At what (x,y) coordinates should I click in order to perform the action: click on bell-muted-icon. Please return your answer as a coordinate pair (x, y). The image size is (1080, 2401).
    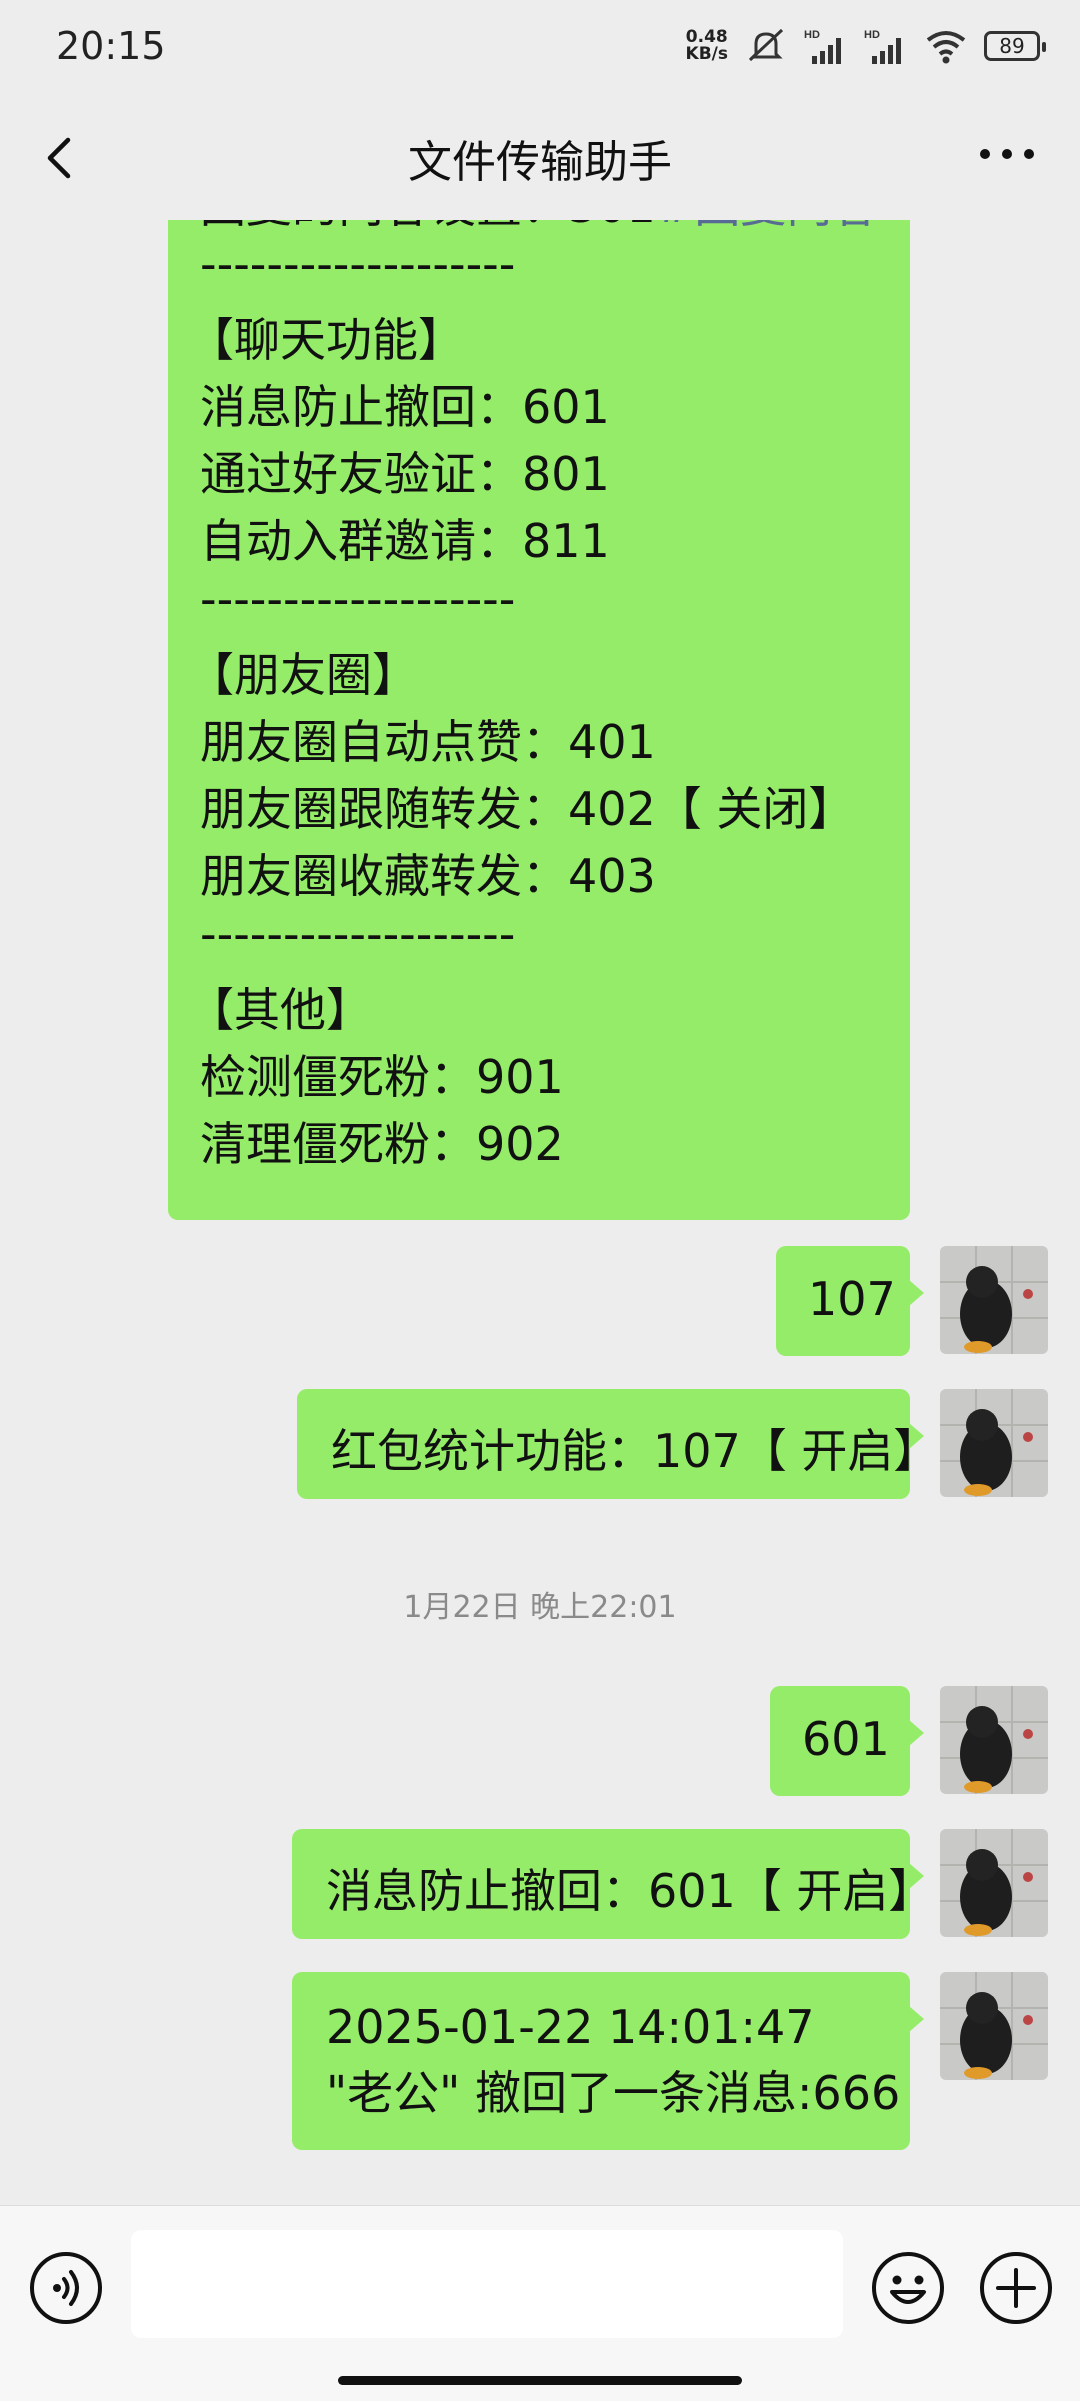
    Looking at the image, I should click on (766, 45).